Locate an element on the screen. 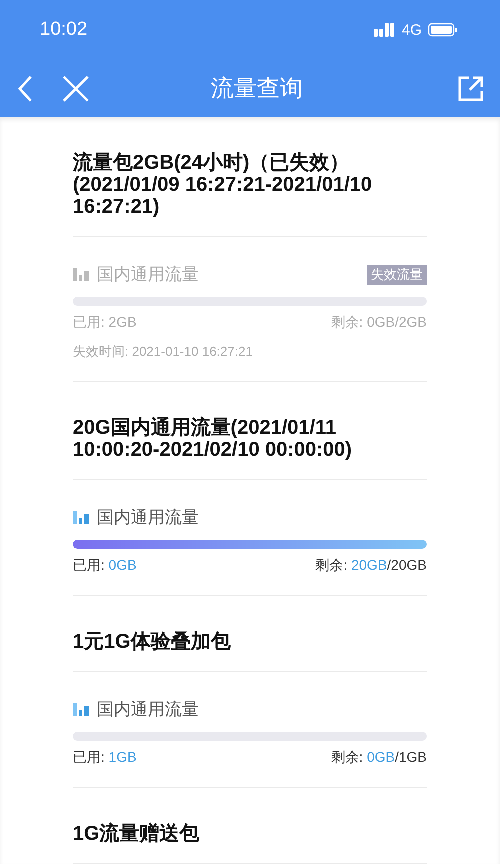 Image resolution: width=500 pixels, height=865 pixels. expiry-time: 失效时间: 2021-01-10 16:27:21 is located at coordinates (163, 352).